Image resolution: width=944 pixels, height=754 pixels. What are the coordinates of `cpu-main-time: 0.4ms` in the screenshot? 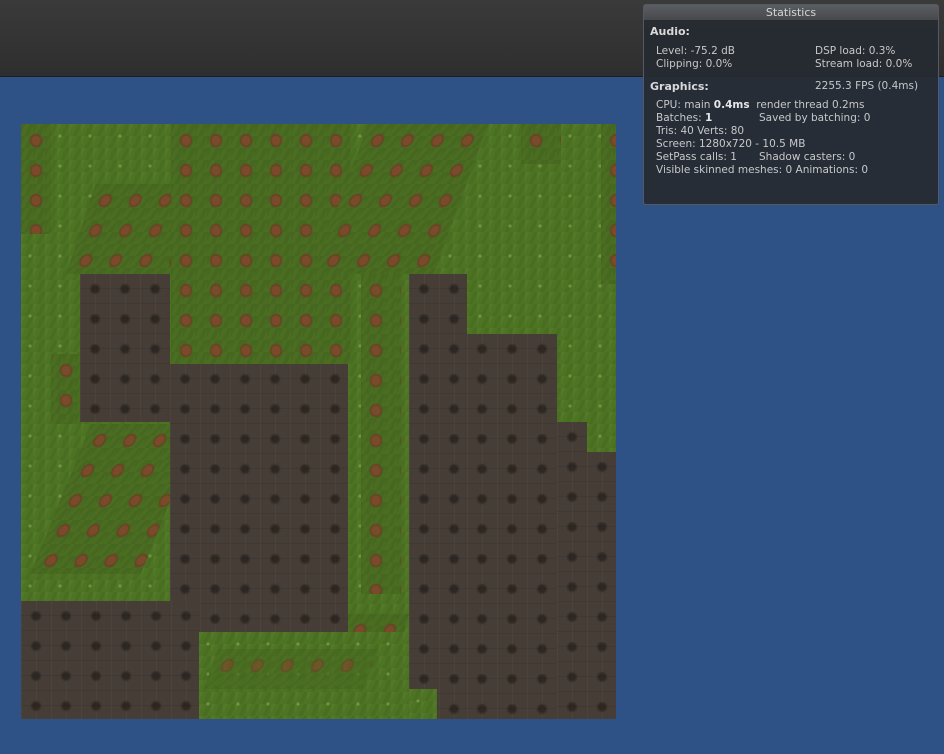 It's located at (731, 105).